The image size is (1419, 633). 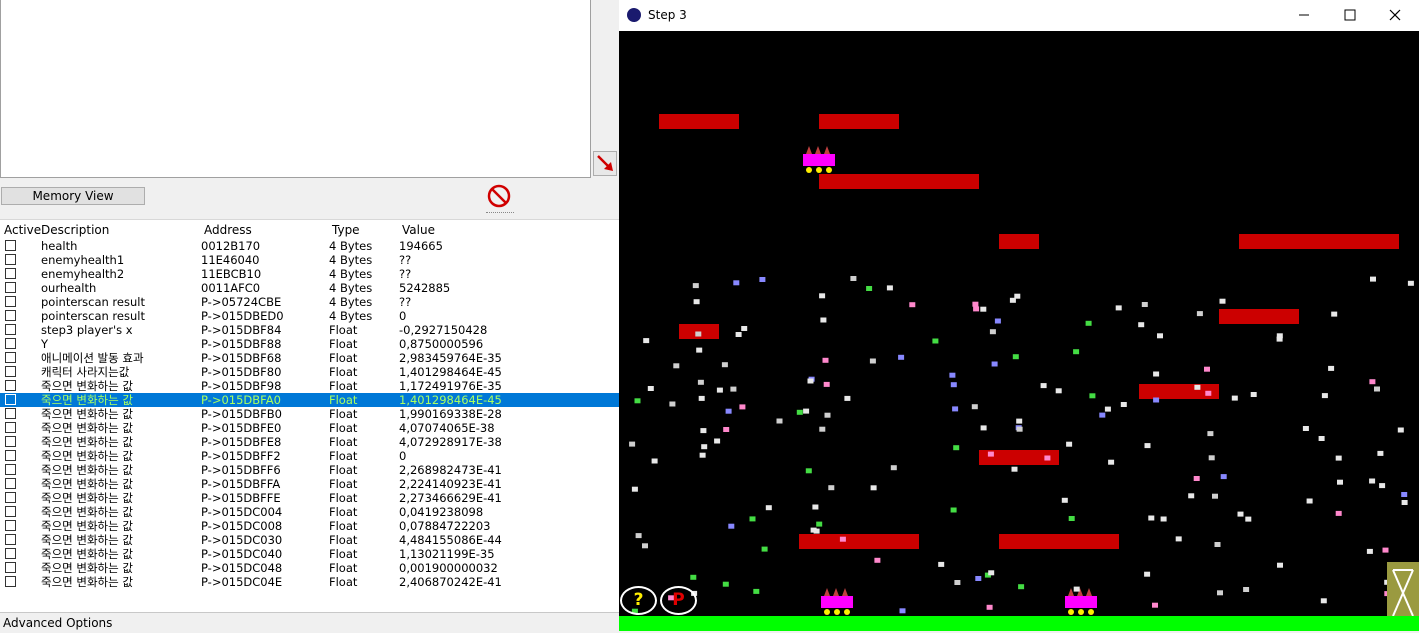 I want to click on table-row: pointerscan result P->015DBED0 4 Bytes 0, so click(x=309, y=316).